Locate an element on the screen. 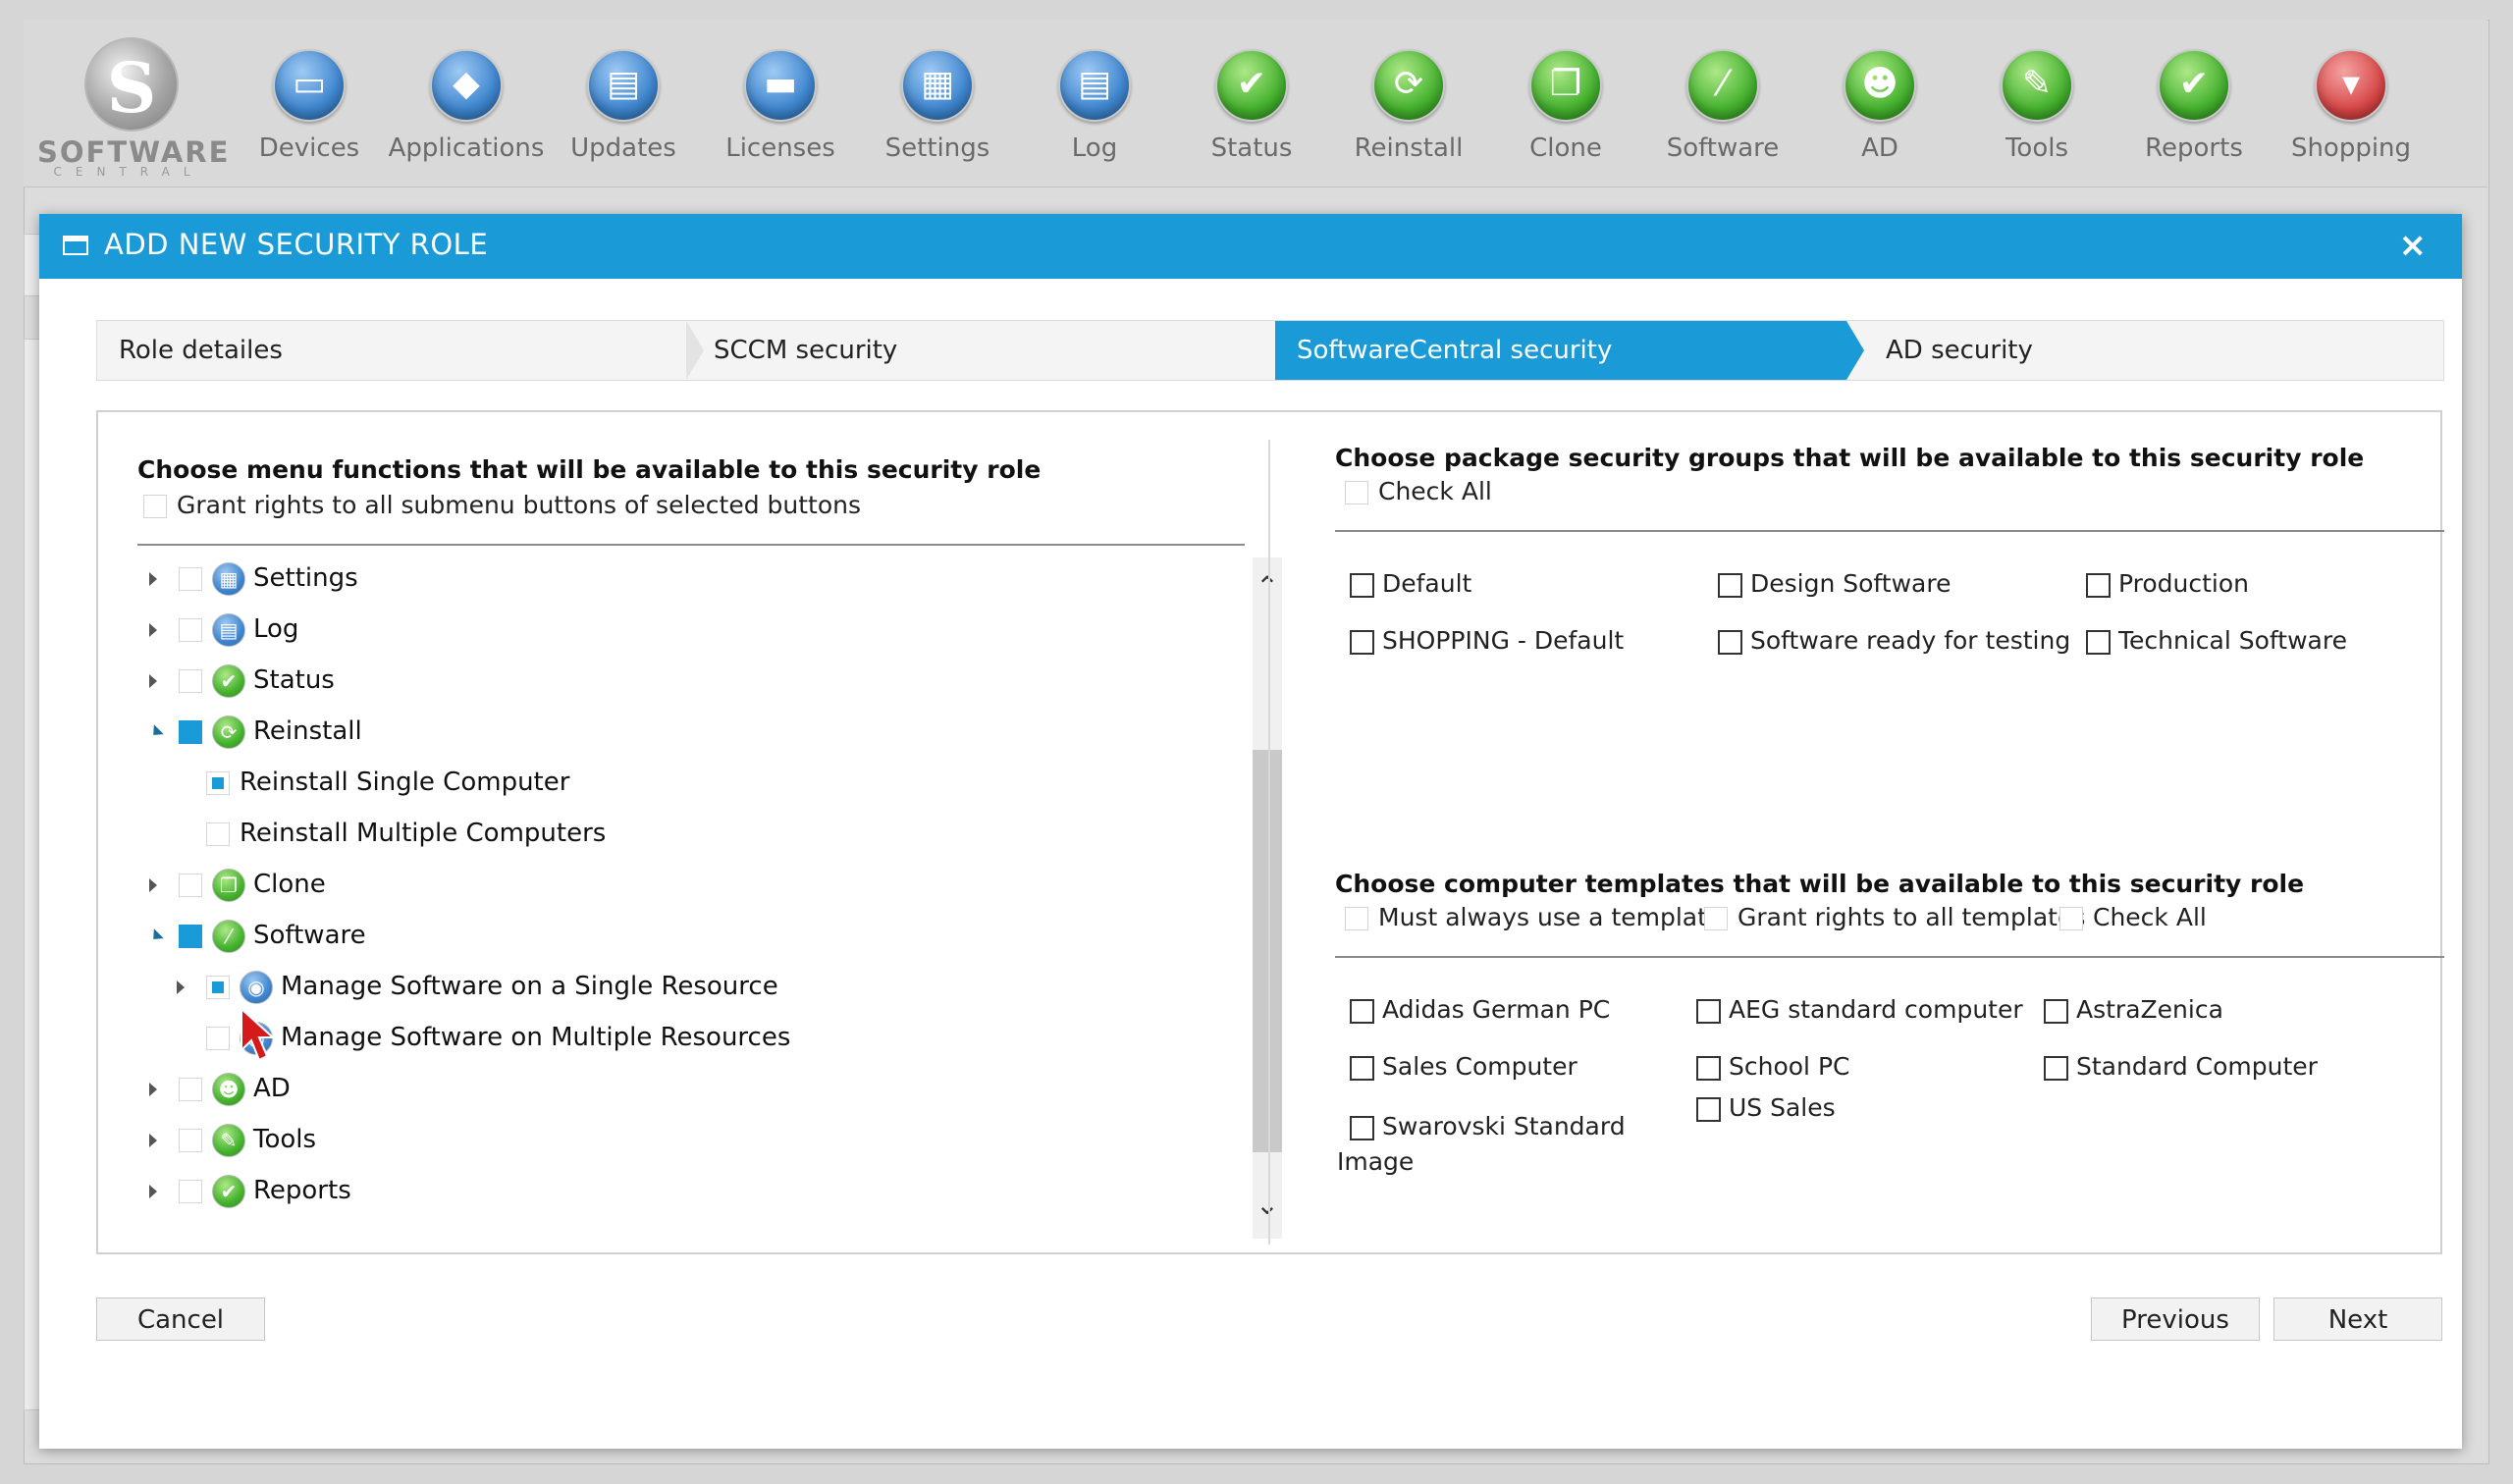 The height and width of the screenshot is (1484, 2513). cancel-button: Cancel is located at coordinates (181, 1319).